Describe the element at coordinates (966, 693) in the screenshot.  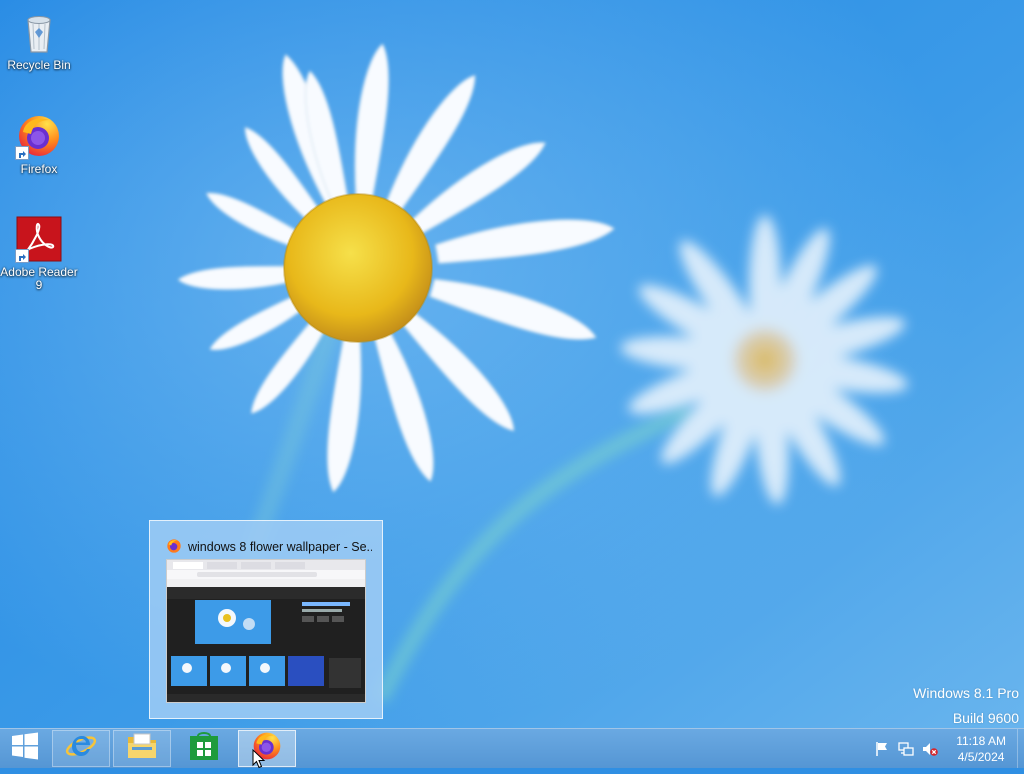
I see `os-edition-text: Windows 8.1 Pro` at that location.